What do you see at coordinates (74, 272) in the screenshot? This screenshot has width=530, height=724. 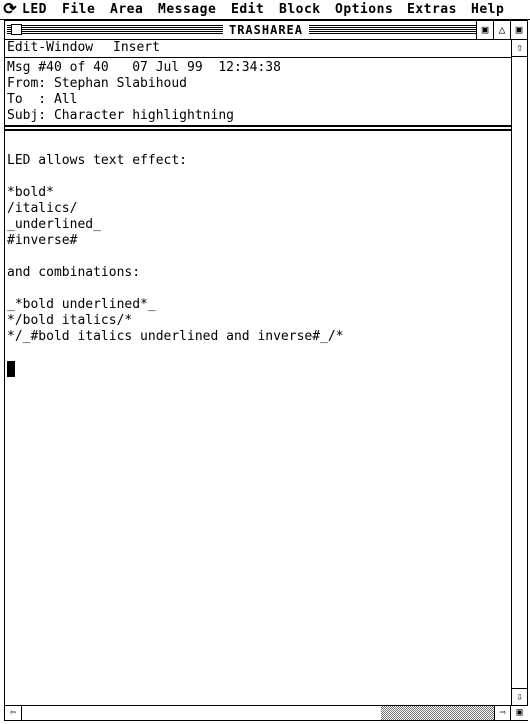 I see `body-line: and combinations:` at bounding box center [74, 272].